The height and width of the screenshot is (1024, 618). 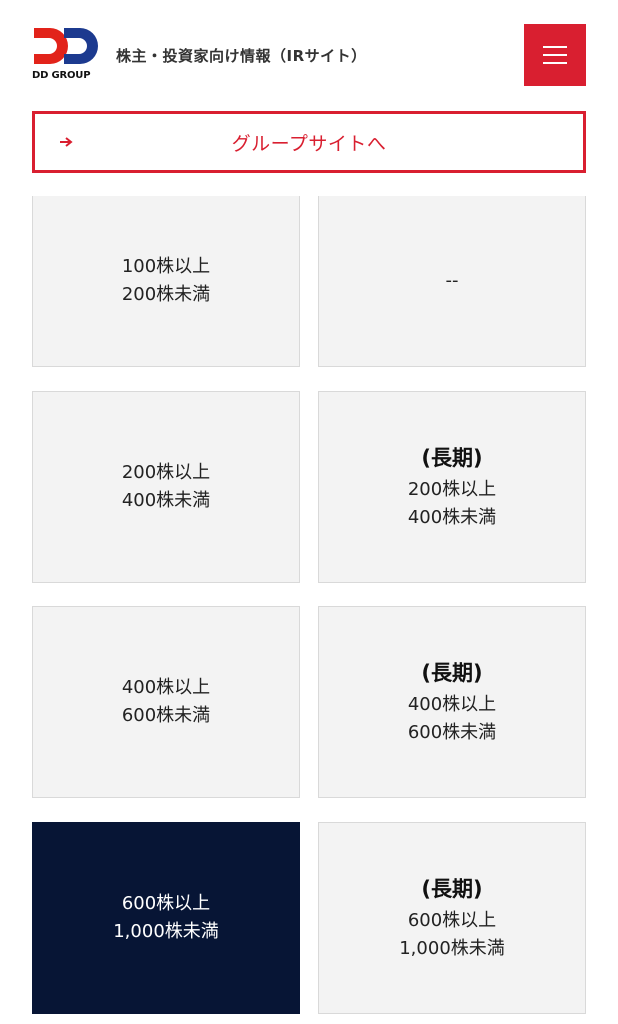 I want to click on dd-group-logo: DD GROUP, so click(x=66, y=55).